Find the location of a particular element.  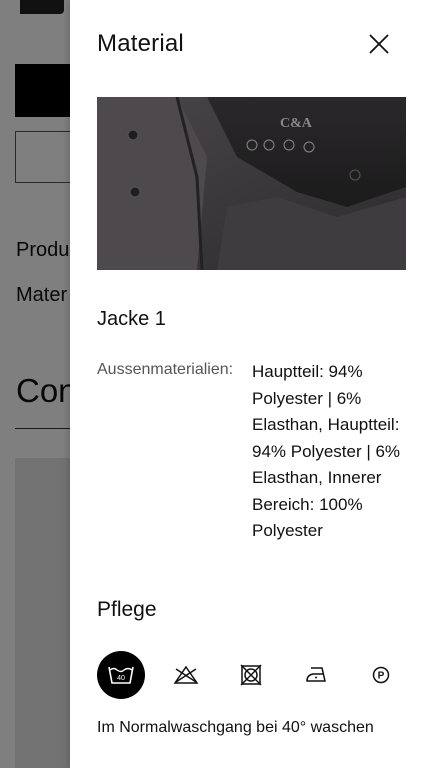

professional-dry-clean-p-icon: P is located at coordinates (381, 675).